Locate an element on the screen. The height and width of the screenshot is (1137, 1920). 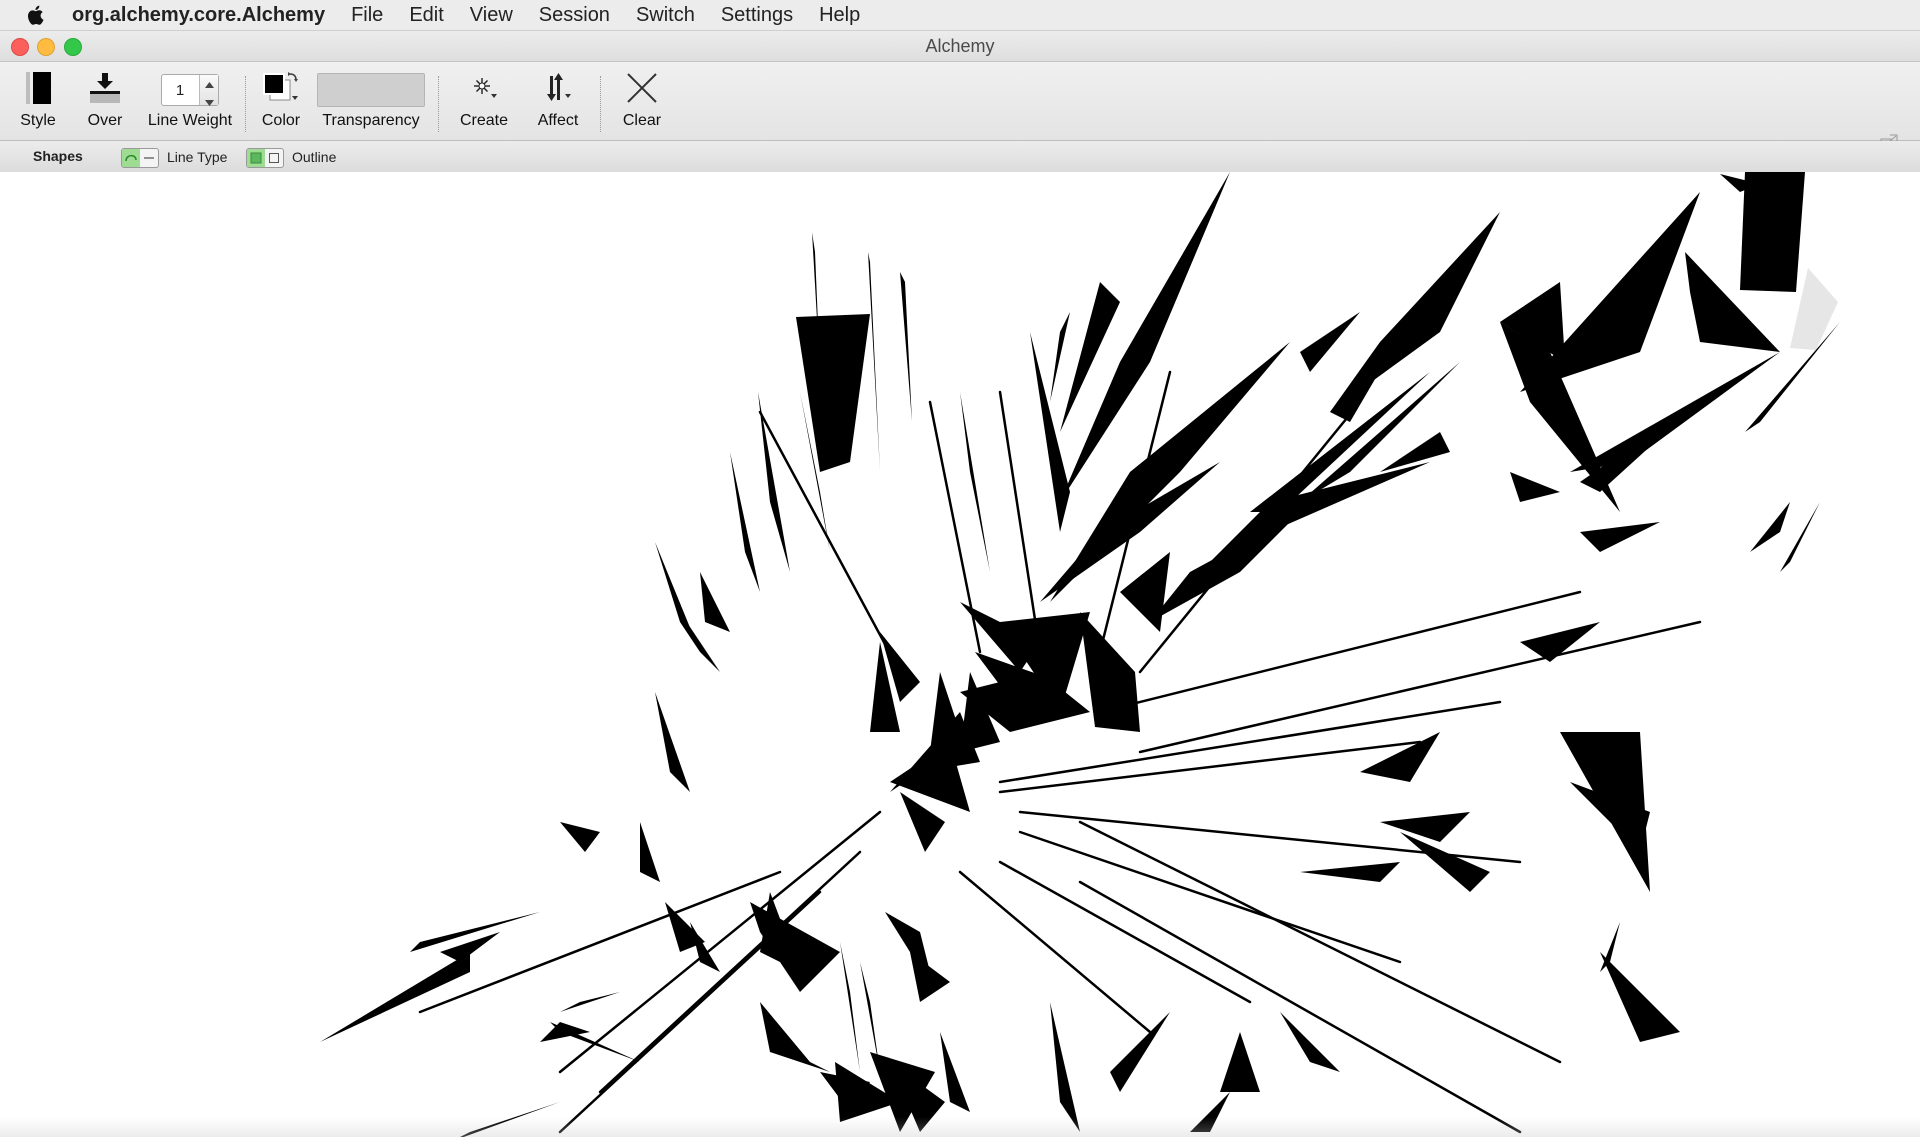
line-weight-field: 1 is located at coordinates (190, 90).